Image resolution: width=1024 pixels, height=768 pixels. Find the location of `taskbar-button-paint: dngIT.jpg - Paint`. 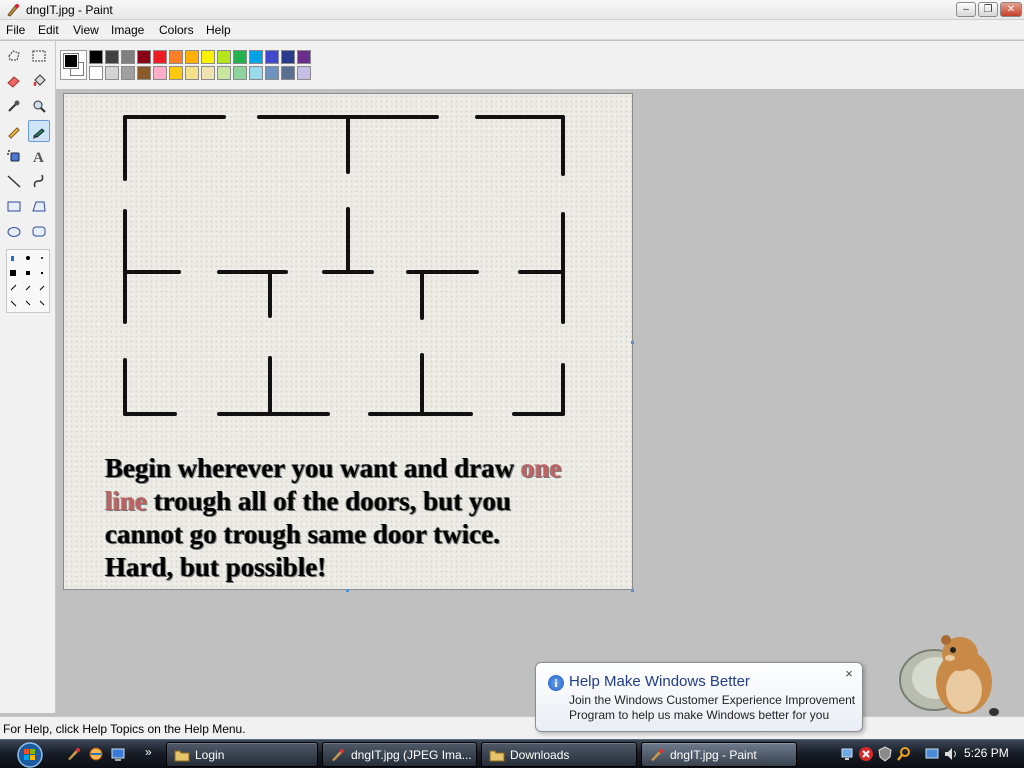

taskbar-button-paint: dngIT.jpg - Paint is located at coordinates (719, 754).